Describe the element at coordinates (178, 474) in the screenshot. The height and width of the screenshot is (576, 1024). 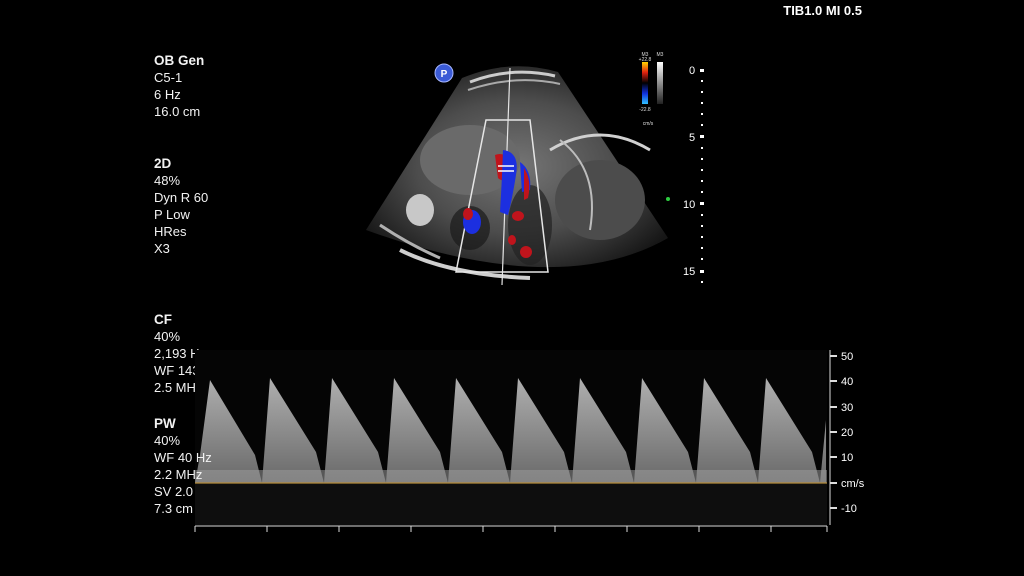
I see `mode-pw-frequency: 2.2 MHz` at that location.